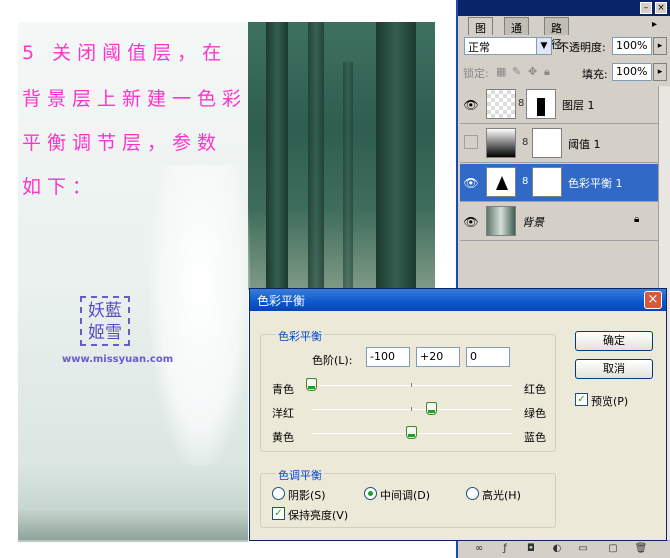 The image size is (670, 558). I want to click on radio-shadows, so click(278, 493).